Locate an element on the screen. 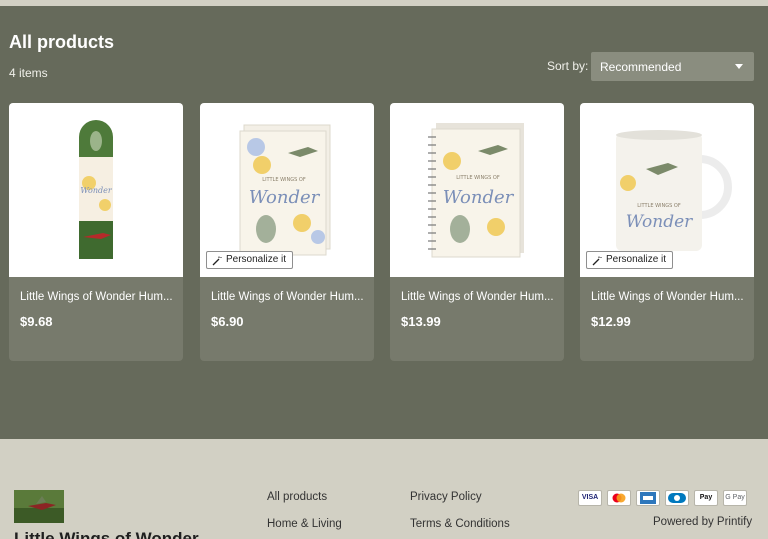  product-price: $9.68 is located at coordinates (36, 321).